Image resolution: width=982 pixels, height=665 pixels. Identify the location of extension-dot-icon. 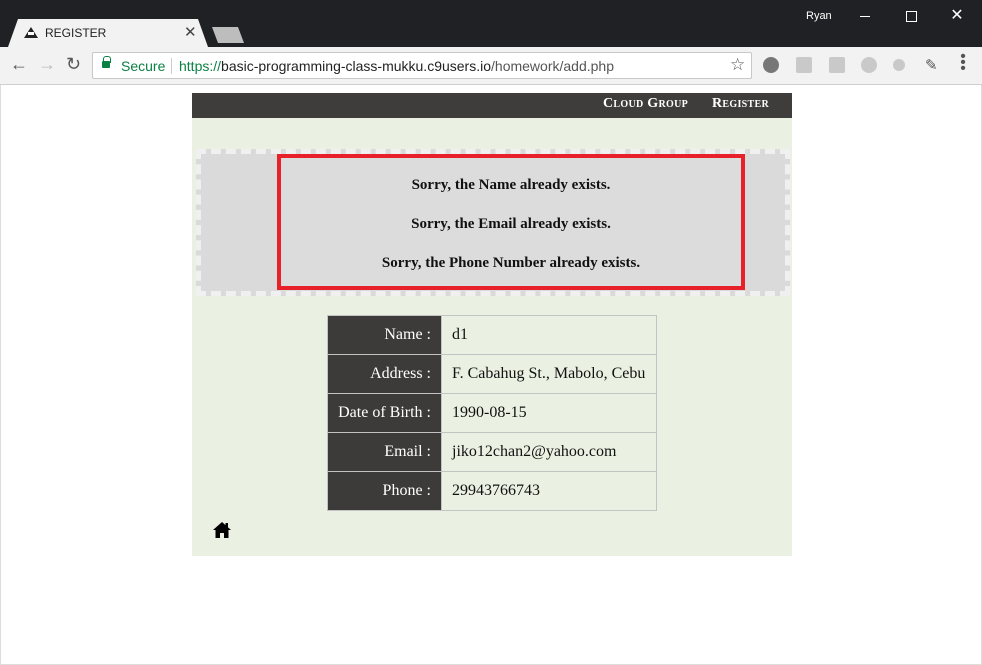
(899, 65).